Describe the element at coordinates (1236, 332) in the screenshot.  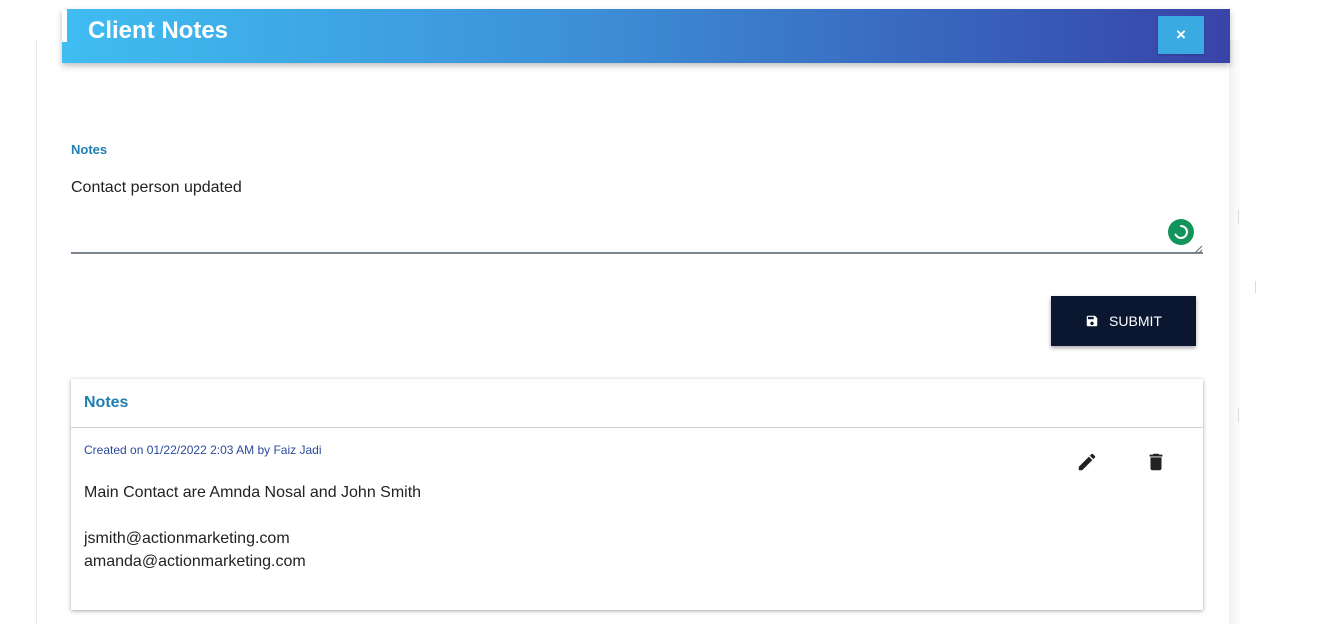
I see `modal-edge-shadow` at that location.